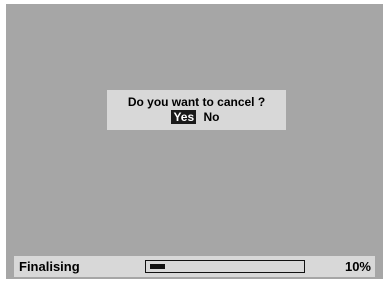 This screenshot has height=283, width=389. Describe the element at coordinates (357, 266) in the screenshot. I see `progress-percent: 10%` at that location.